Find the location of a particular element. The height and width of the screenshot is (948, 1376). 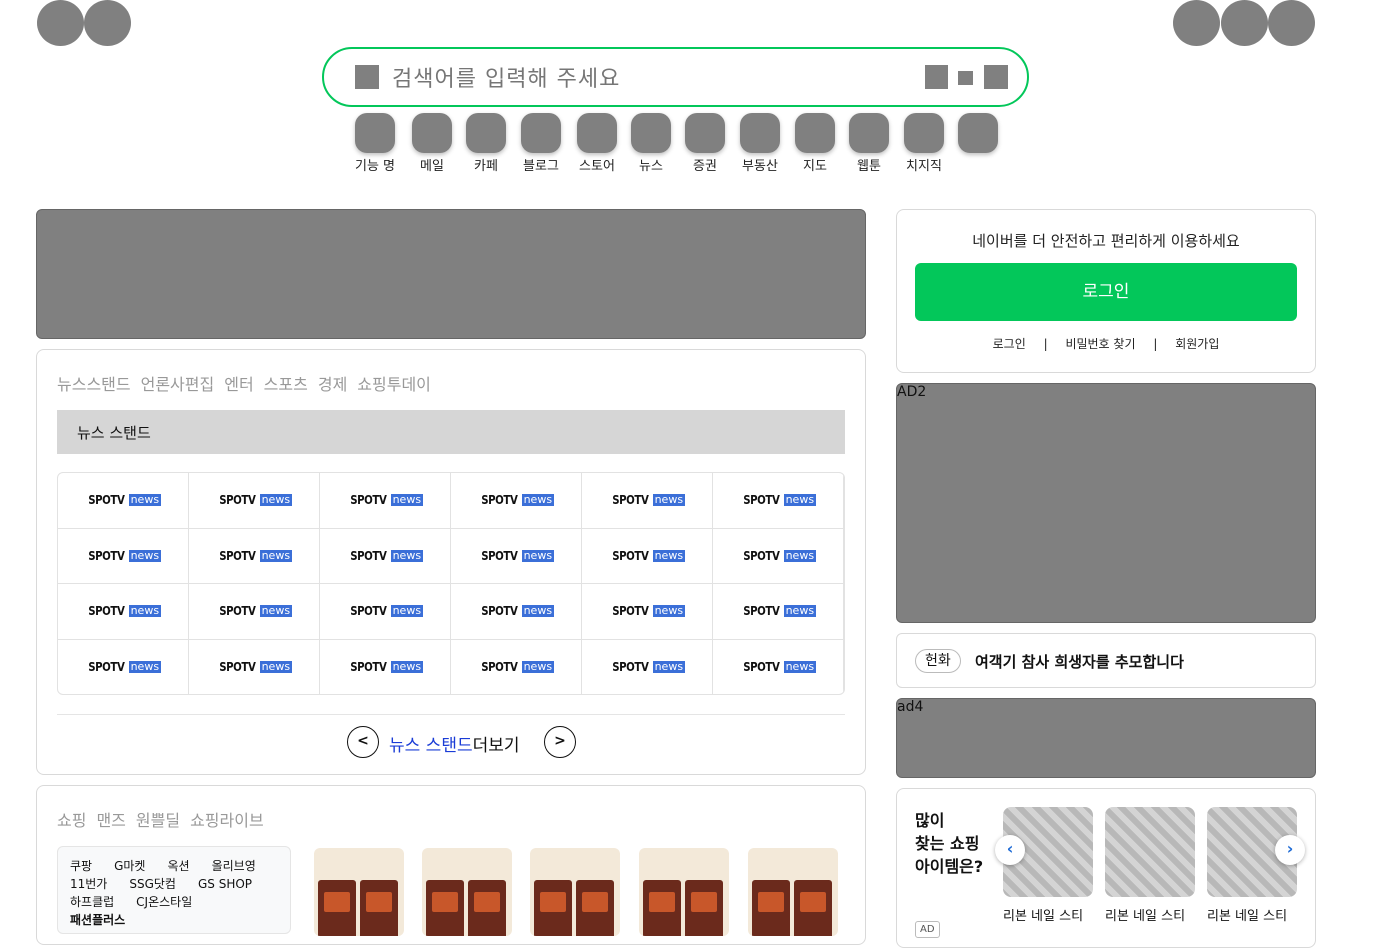

shortcut-item: 기능 명 is located at coordinates (375, 143).